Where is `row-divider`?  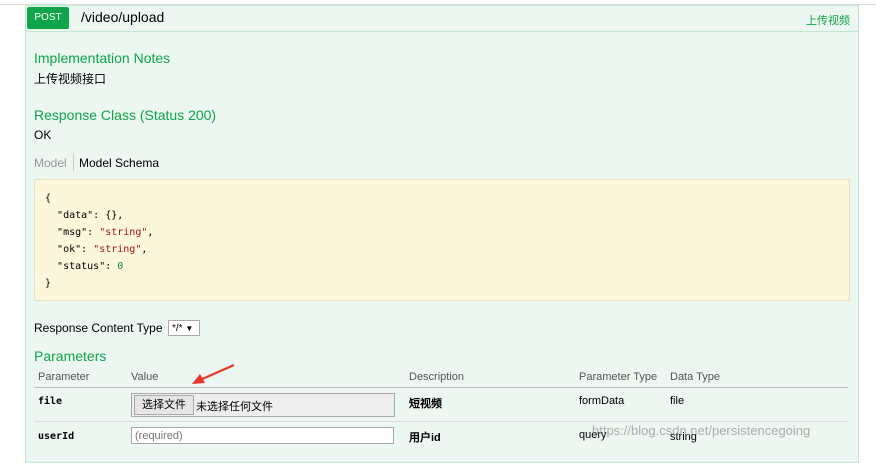
row-divider is located at coordinates (441, 421).